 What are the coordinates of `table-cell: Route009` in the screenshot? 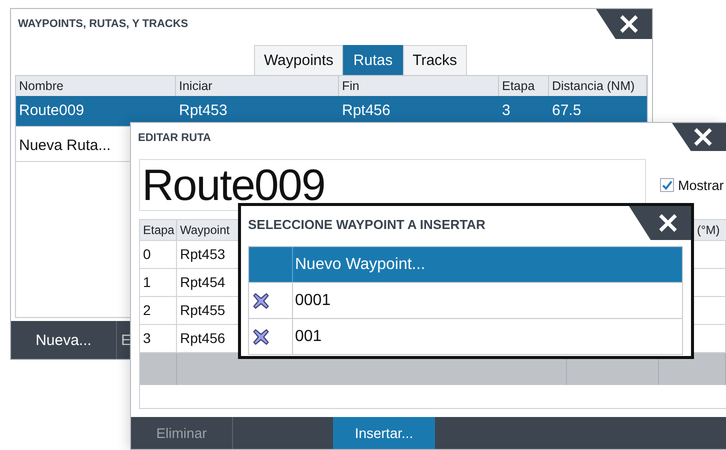 It's located at (51, 110).